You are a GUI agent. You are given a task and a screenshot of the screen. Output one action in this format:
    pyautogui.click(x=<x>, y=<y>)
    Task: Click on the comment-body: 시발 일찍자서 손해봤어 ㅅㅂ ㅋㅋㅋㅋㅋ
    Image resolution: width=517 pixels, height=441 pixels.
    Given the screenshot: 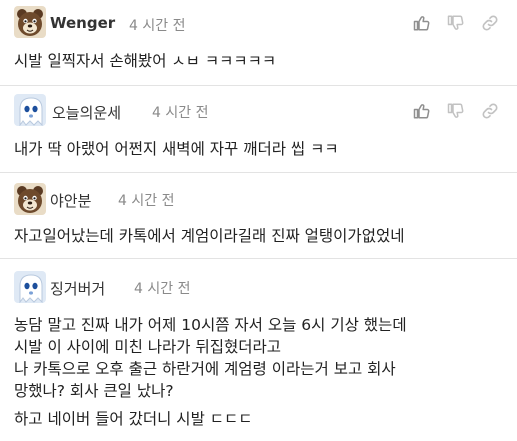 What is the action you would take?
    pyautogui.click(x=260, y=61)
    